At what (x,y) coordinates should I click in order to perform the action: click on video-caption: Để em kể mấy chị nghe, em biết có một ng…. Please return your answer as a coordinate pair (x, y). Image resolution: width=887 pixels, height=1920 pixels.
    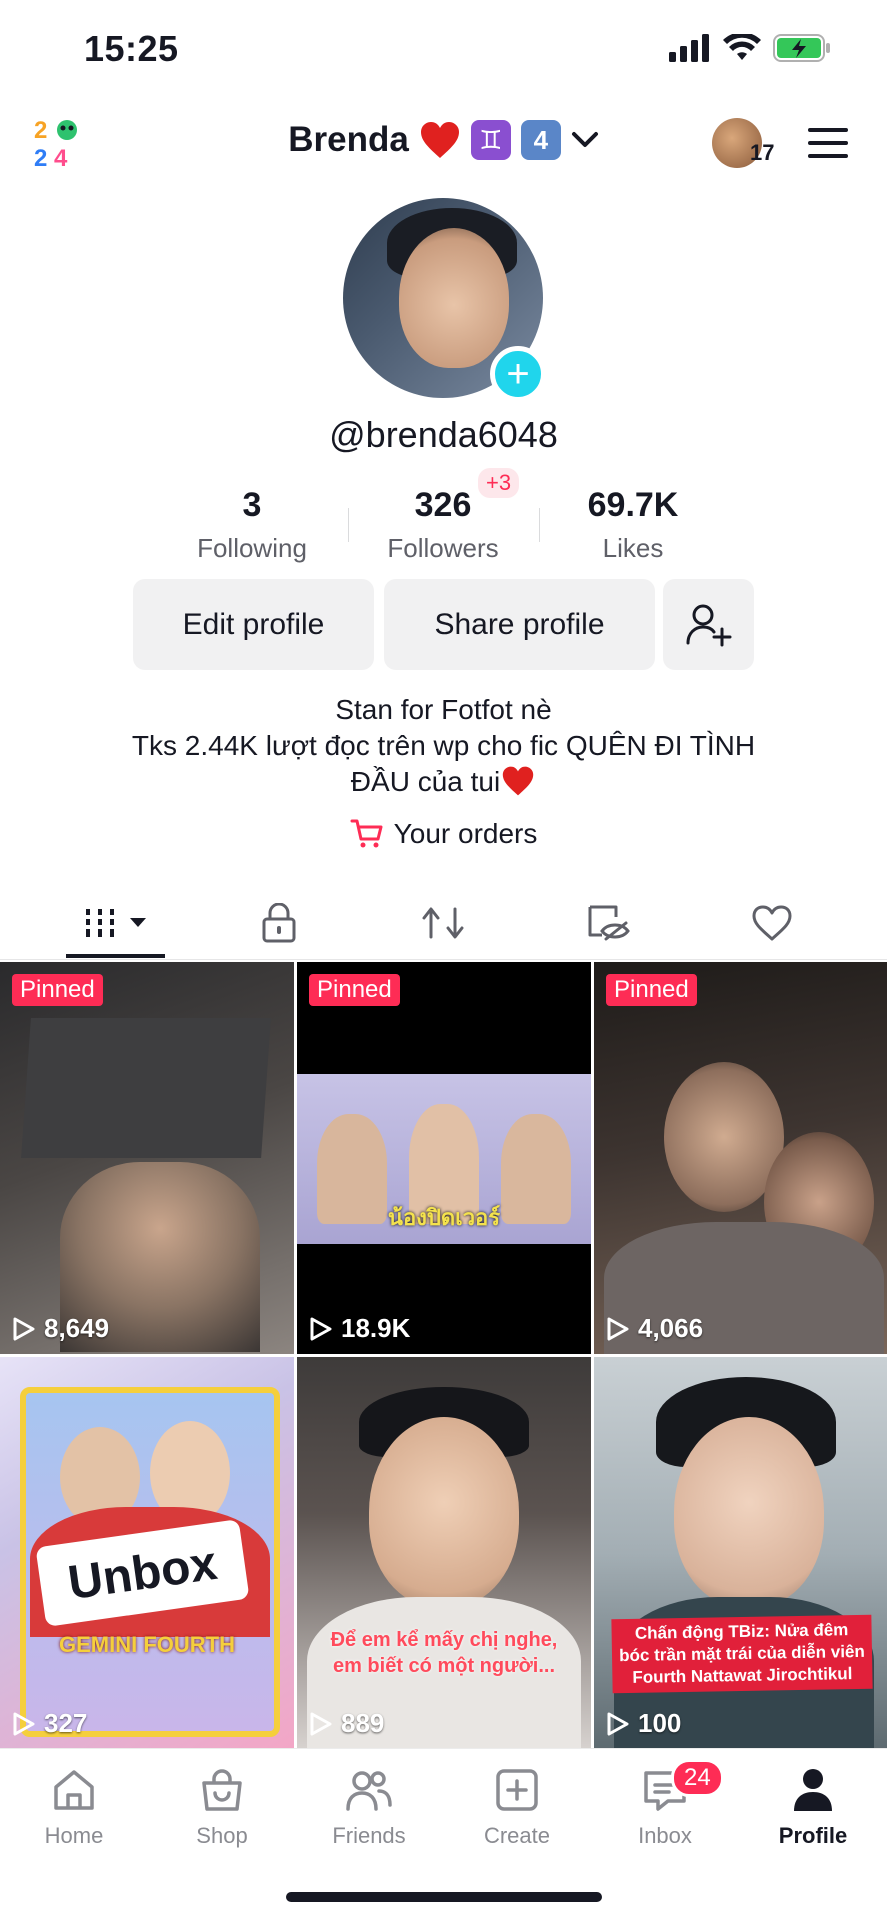
    Looking at the image, I should click on (444, 1653).